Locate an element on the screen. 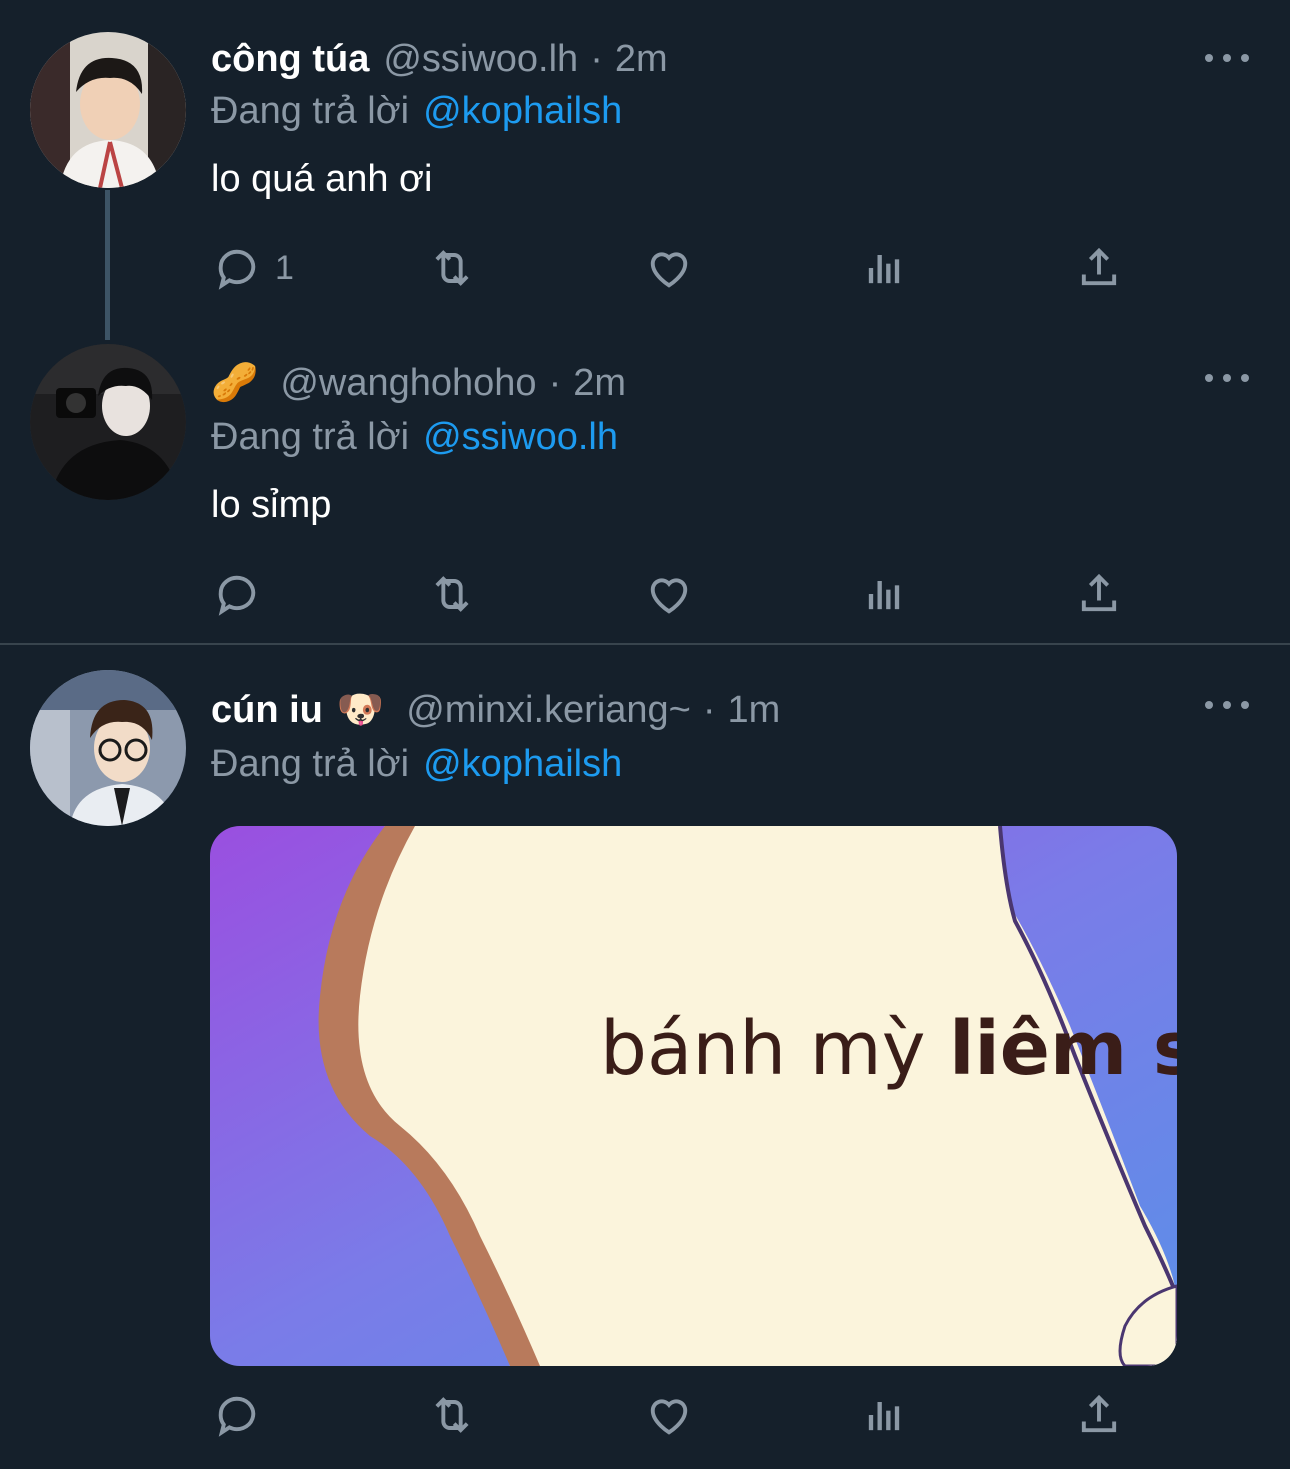 This screenshot has width=1290, height=1469. reply-button: 1 is located at coordinates (252, 268).